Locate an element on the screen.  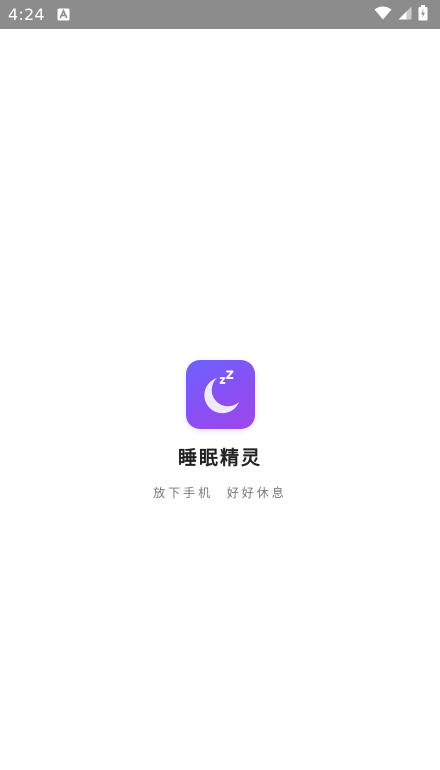
battery-icon is located at coordinates (423, 14).